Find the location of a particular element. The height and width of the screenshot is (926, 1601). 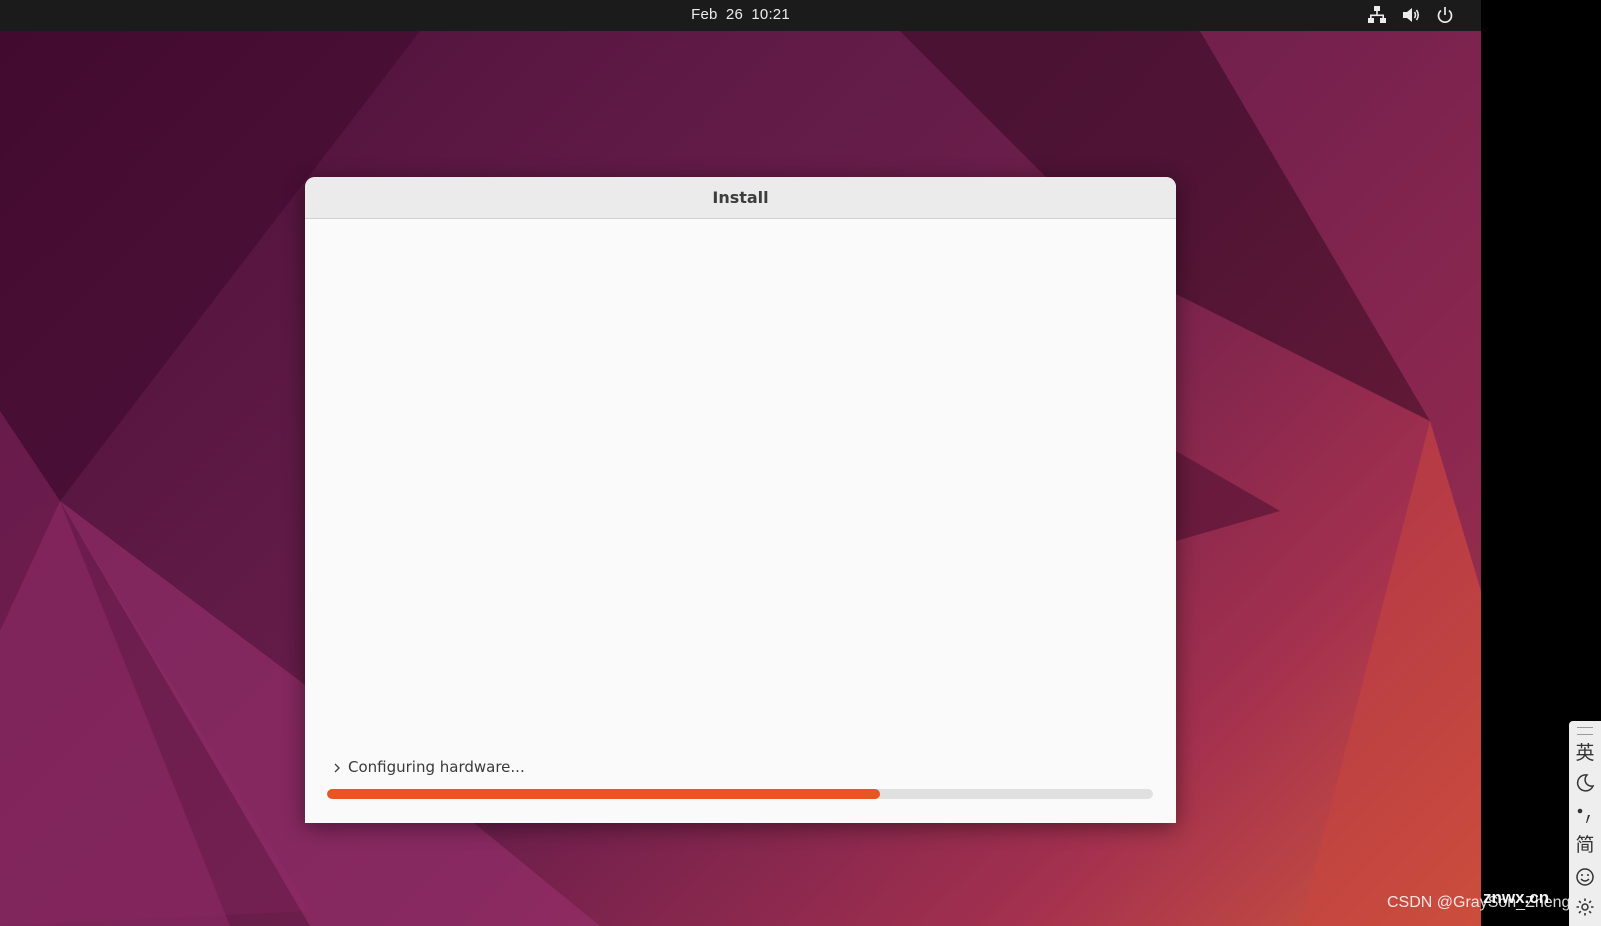

power-icon is located at coordinates (1445, 15).